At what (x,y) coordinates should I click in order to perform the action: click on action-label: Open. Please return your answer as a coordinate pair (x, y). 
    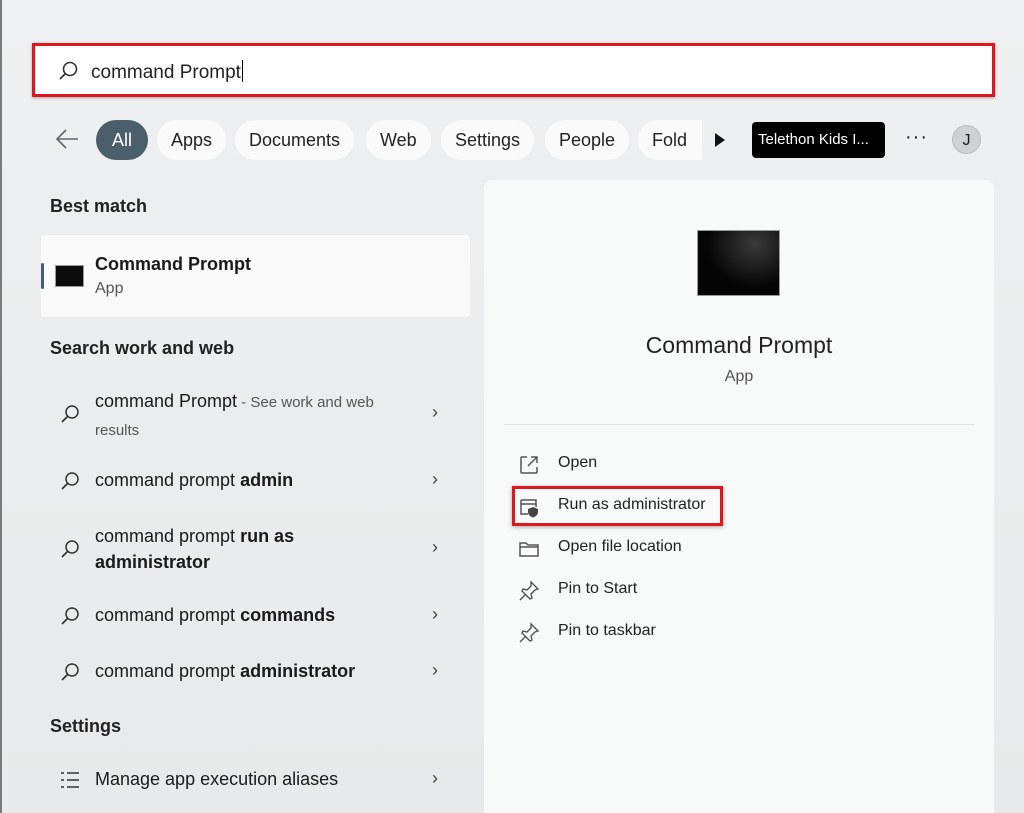
    Looking at the image, I should click on (578, 462).